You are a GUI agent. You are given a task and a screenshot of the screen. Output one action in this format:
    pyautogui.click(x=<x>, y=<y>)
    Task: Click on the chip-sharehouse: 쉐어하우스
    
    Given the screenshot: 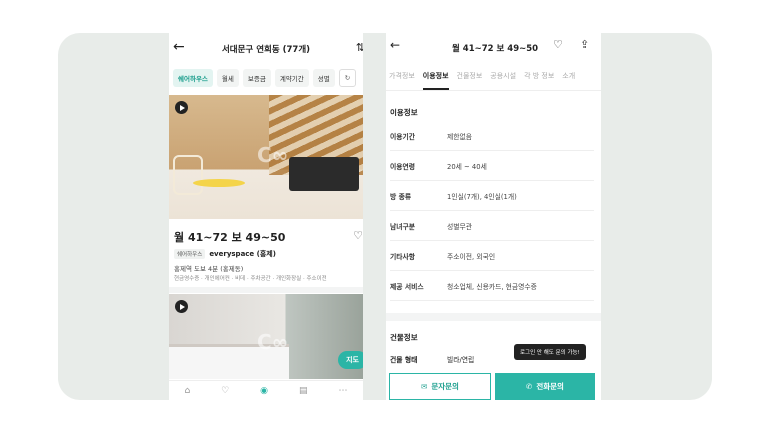 What is the action you would take?
    pyautogui.click(x=193, y=78)
    